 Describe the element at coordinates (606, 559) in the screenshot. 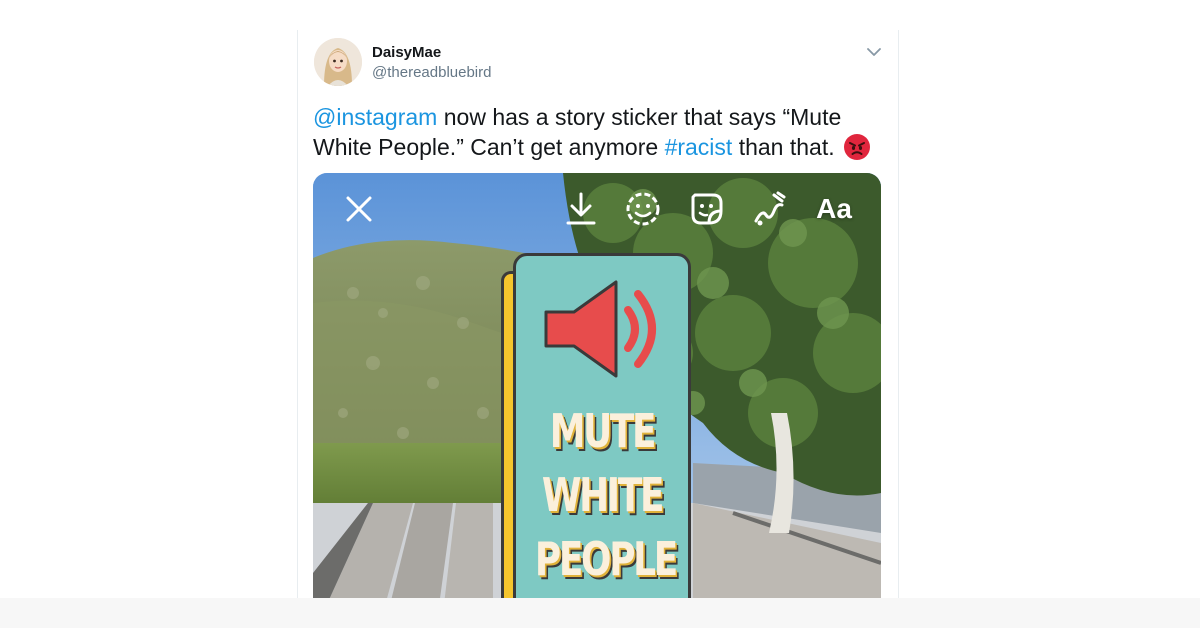

I see `sticker-text-line3: PEOPLE` at that location.